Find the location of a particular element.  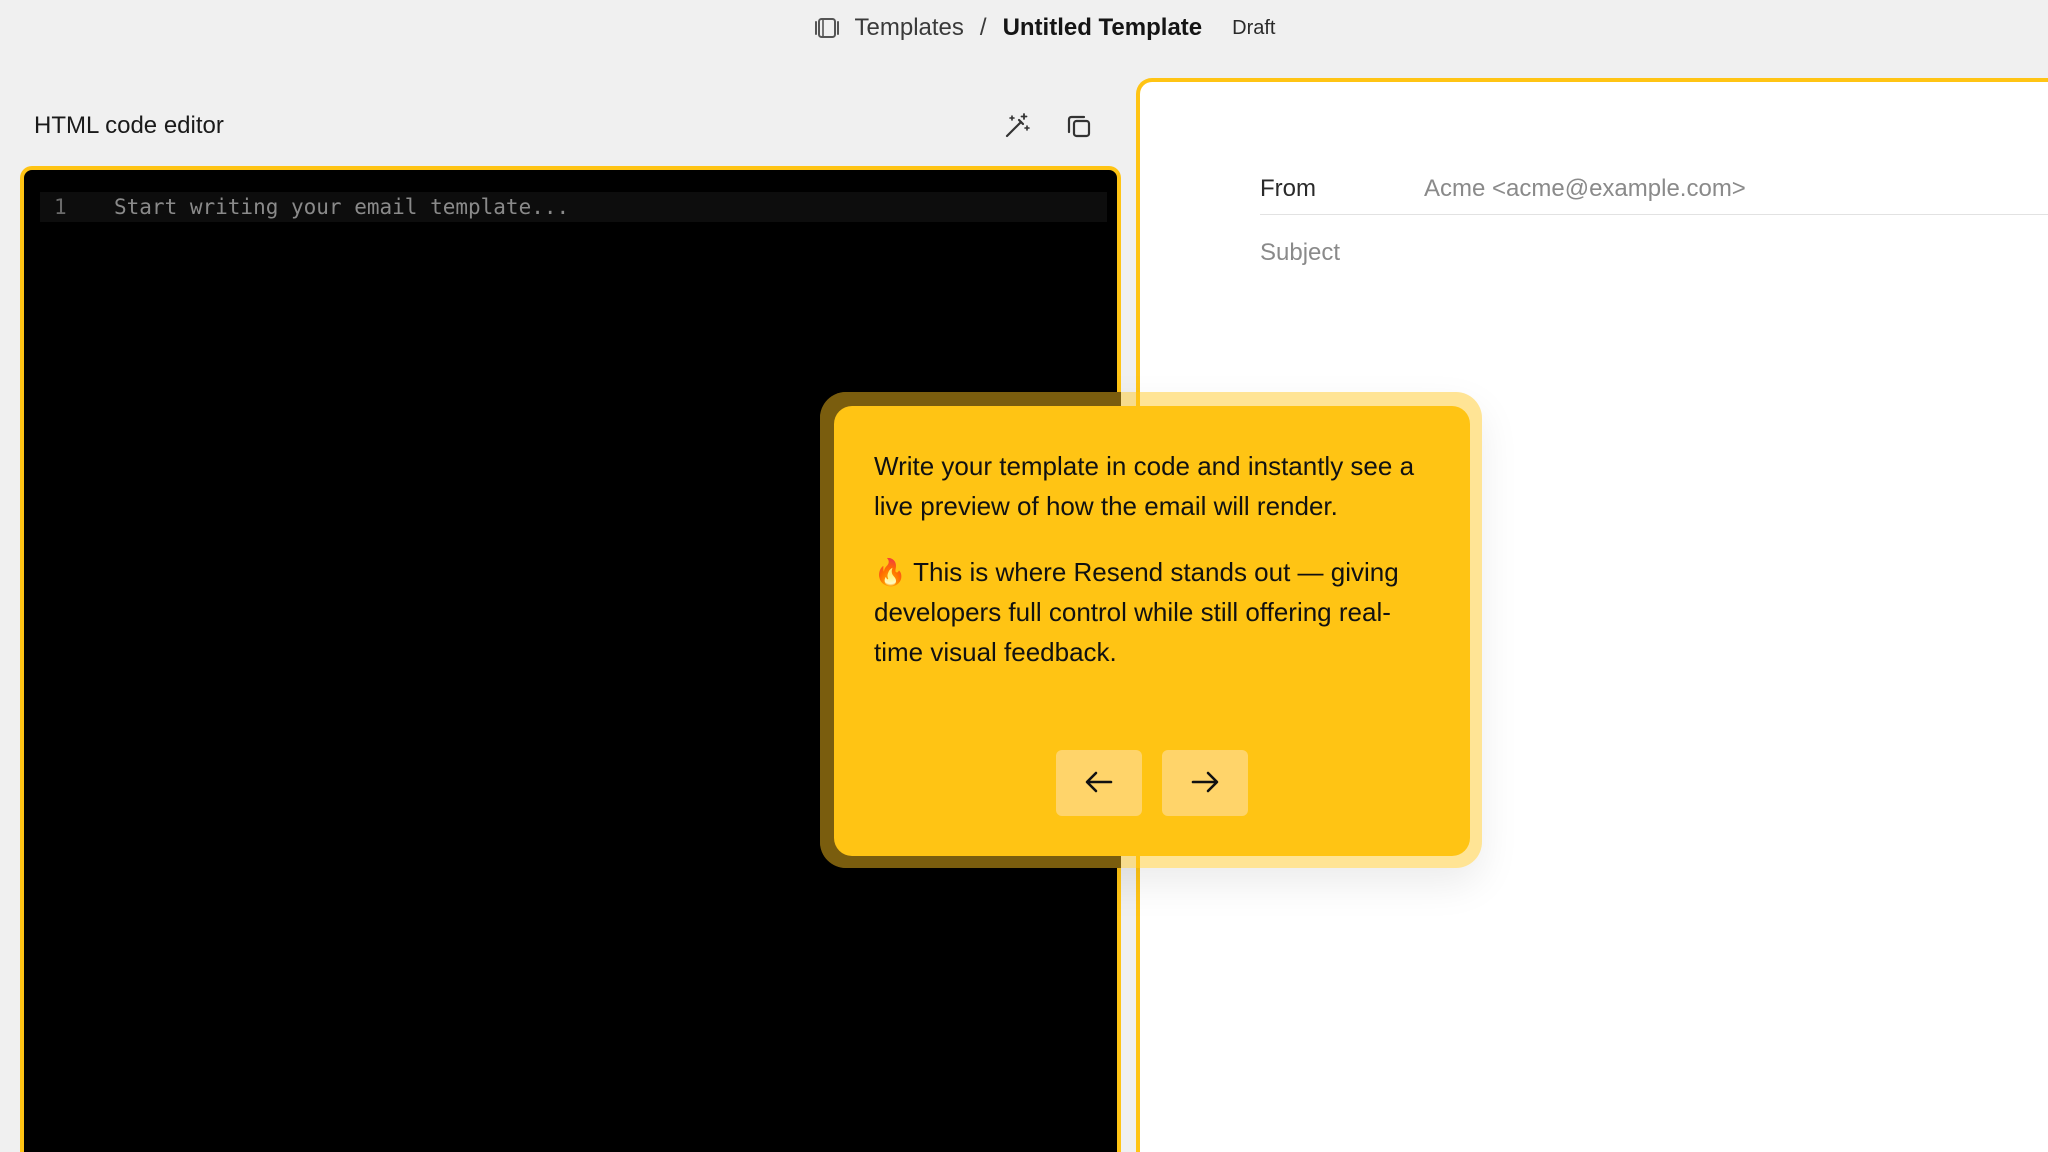

subject-row: Subject is located at coordinates (1654, 253).